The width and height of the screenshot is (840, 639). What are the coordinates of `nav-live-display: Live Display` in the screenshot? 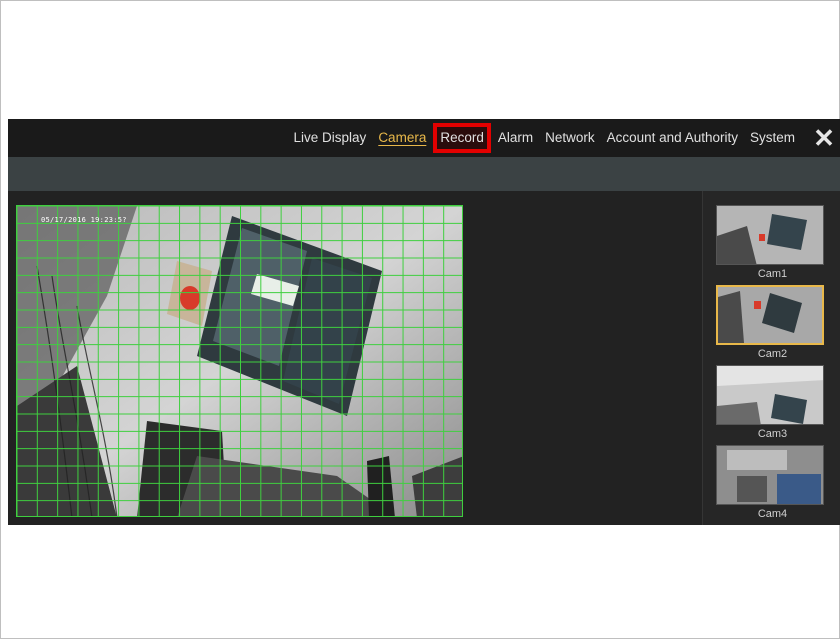 It's located at (330, 138).